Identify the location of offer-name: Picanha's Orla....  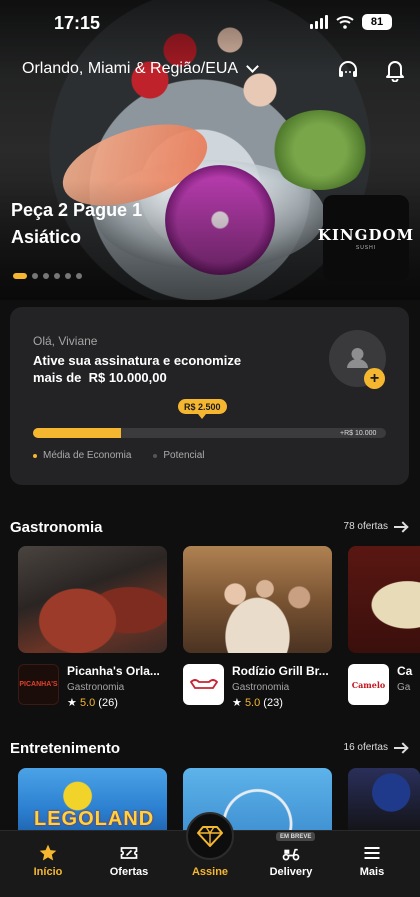
(113, 671).